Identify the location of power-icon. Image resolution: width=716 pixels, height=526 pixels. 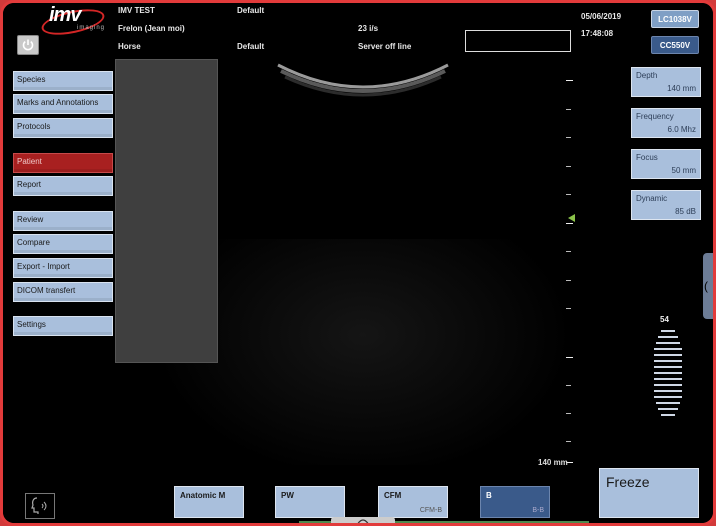
(28, 45).